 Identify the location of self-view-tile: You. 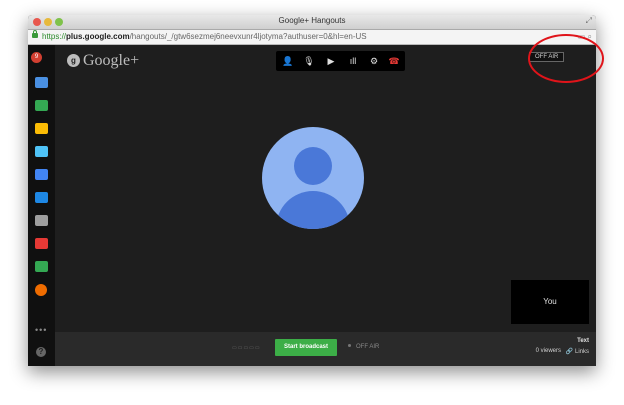
(550, 302).